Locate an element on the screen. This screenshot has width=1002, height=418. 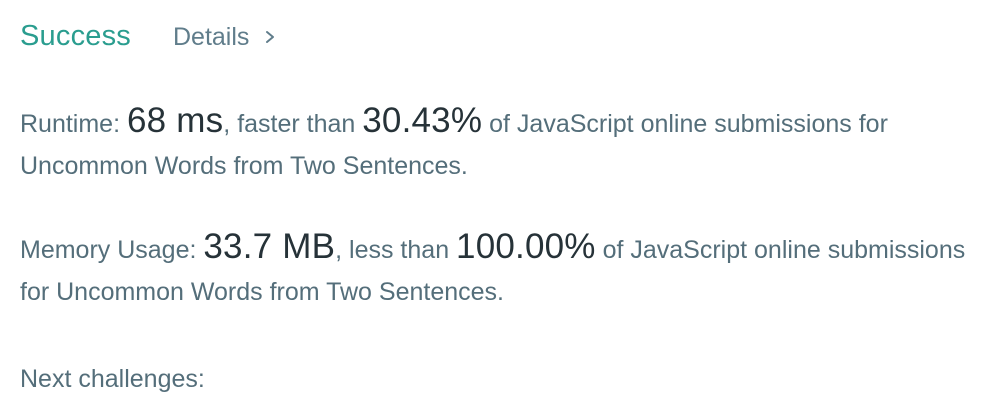
memory-percentile: 100.00% is located at coordinates (526, 246).